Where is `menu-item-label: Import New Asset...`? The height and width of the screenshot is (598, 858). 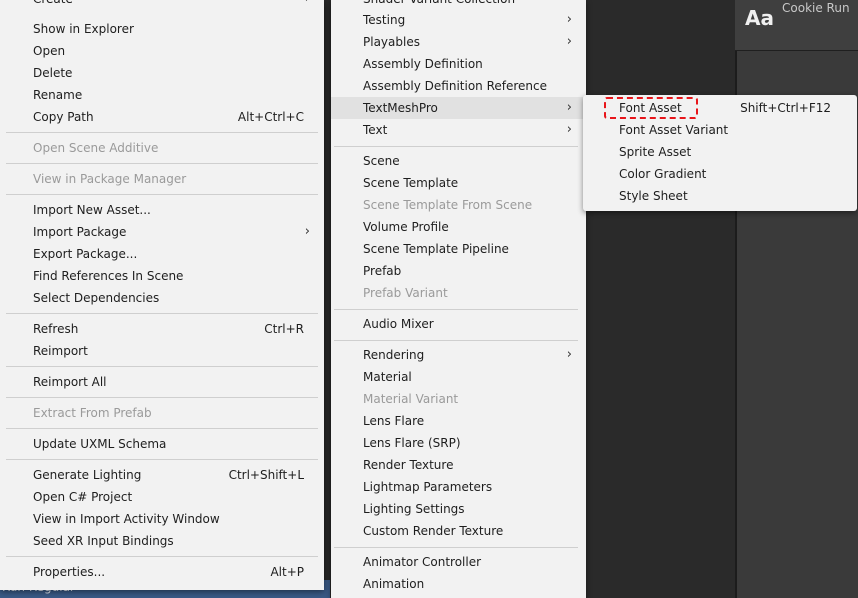 menu-item-label: Import New Asset... is located at coordinates (92, 210).